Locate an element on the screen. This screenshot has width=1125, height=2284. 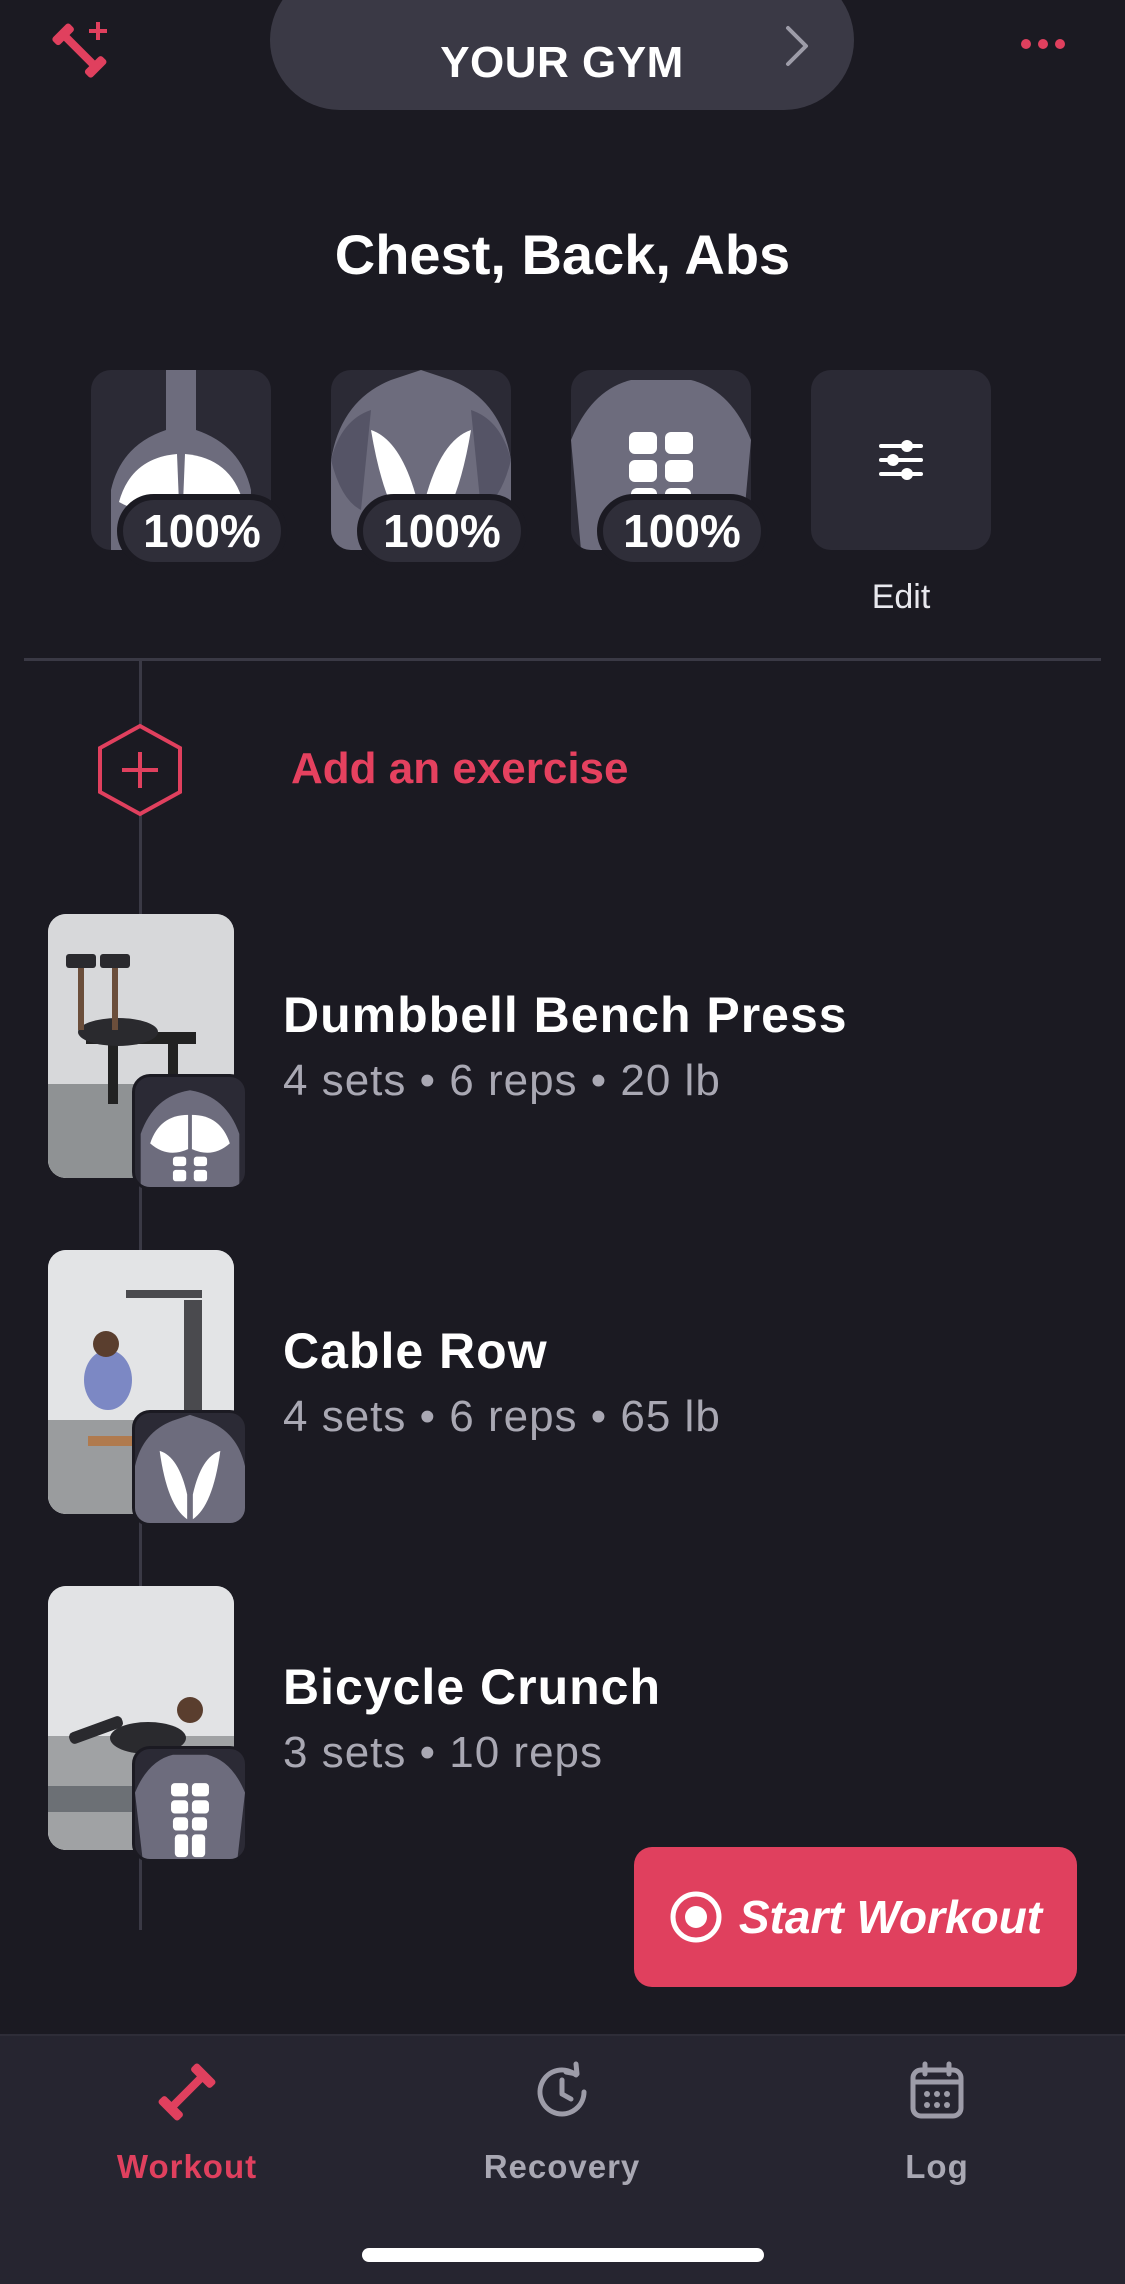
more-options-icon is located at coordinates (1043, 44).